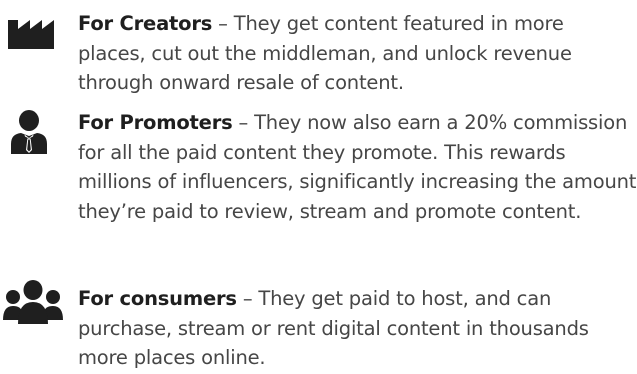  I want to click on benefit-label-promoters: For Promoters, so click(155, 122).